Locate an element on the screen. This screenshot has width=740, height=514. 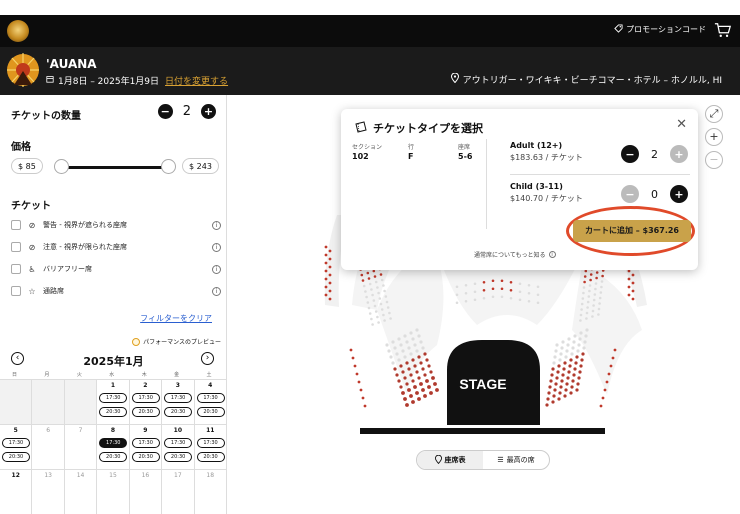
child-decrease-button: − is located at coordinates (630, 194).